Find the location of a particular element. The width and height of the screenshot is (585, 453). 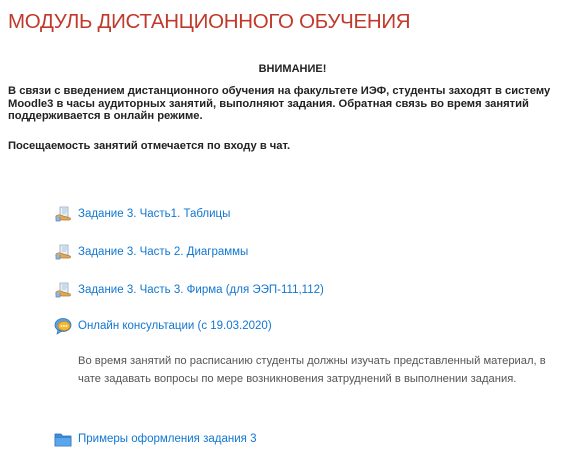

folder-icon is located at coordinates (63, 439).